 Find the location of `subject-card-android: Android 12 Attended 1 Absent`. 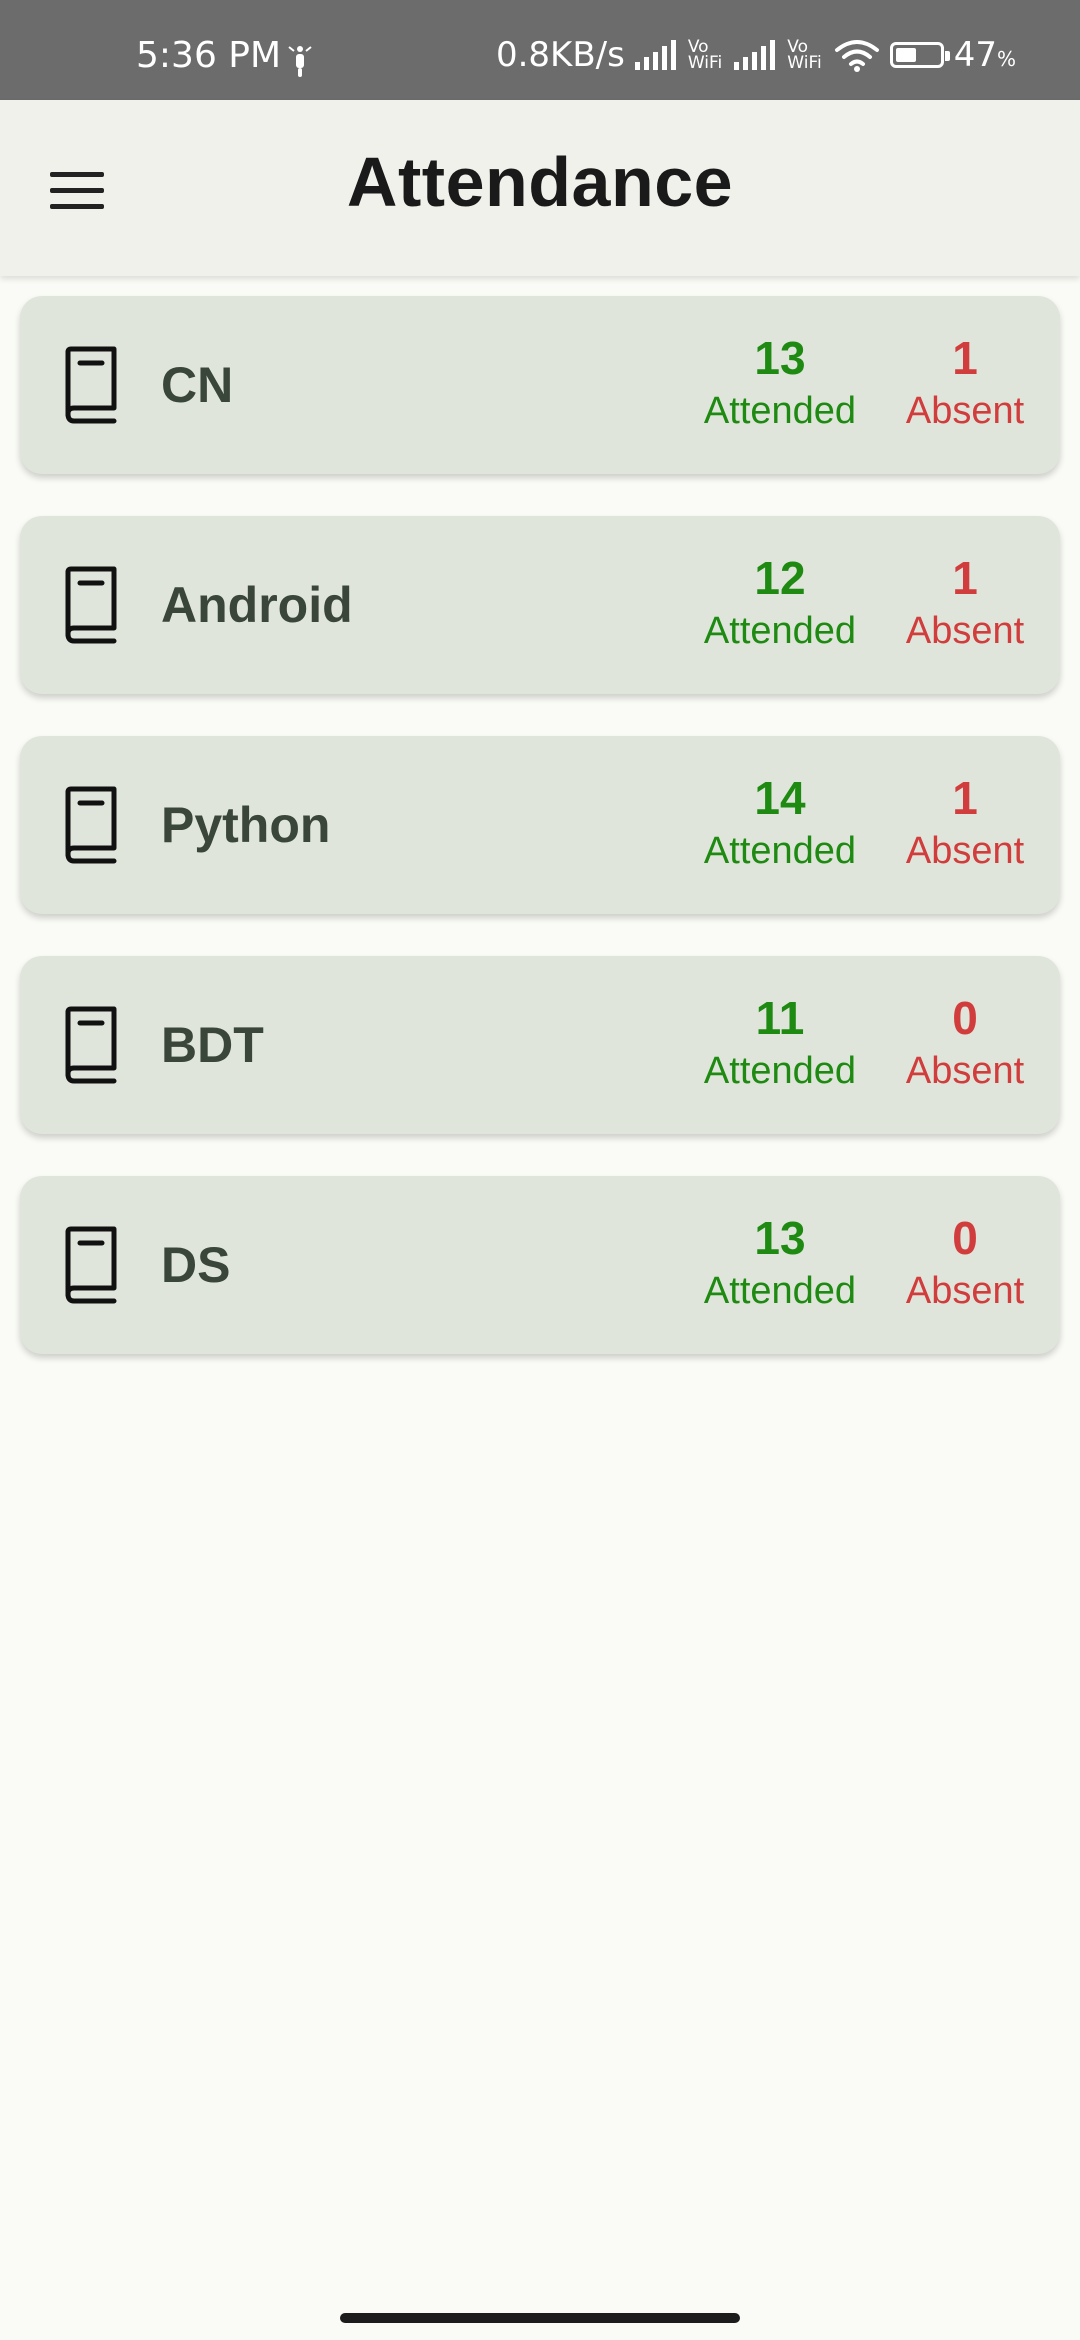

subject-card-android: Android 12 Attended 1 Absent is located at coordinates (540, 605).